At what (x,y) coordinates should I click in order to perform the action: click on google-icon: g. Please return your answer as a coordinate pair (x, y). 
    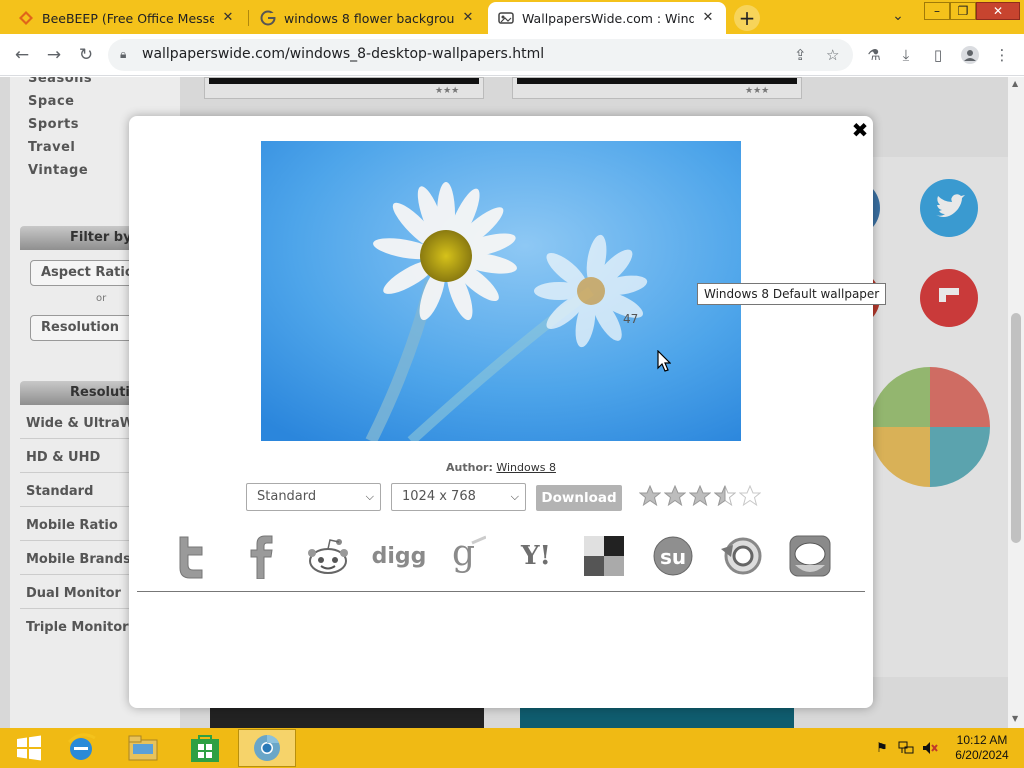
    Looking at the image, I should click on (466, 556).